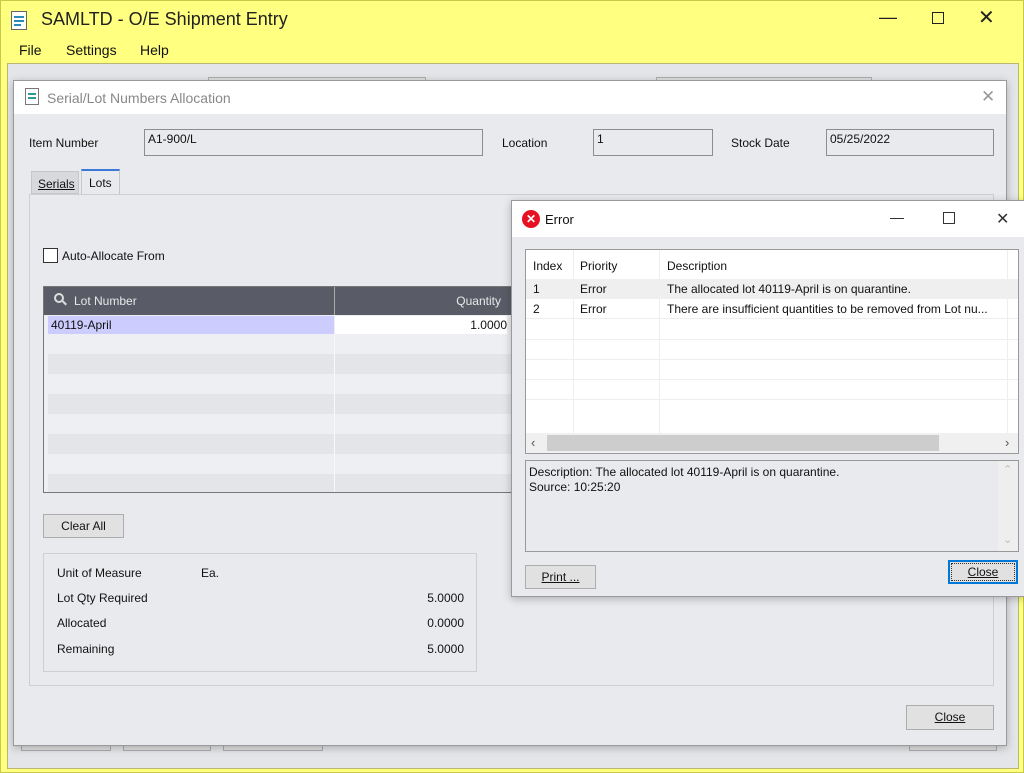 The image size is (1024, 773). What do you see at coordinates (50, 255) in the screenshot?
I see `auto-allocate-checkbox` at bounding box center [50, 255].